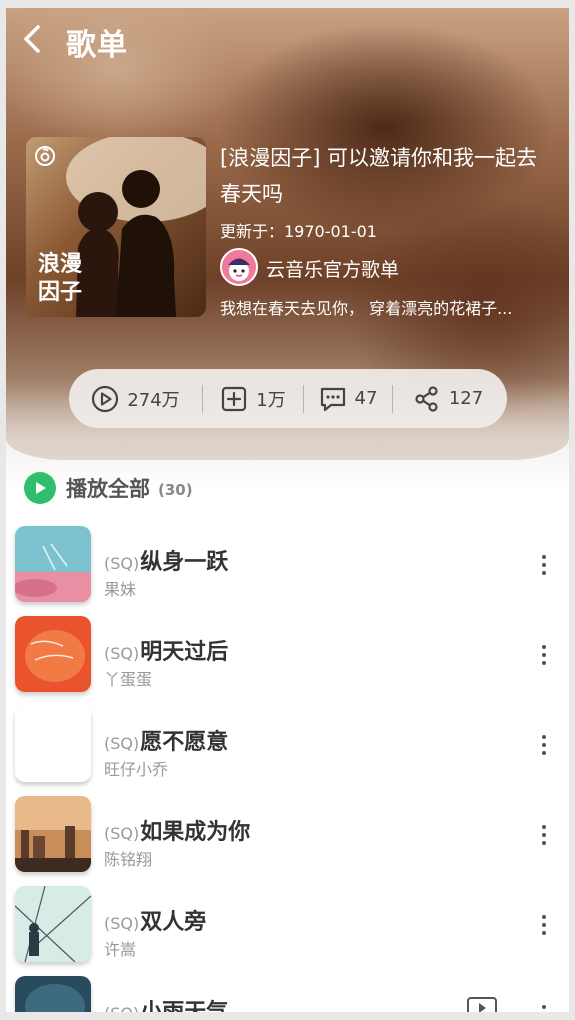  What do you see at coordinates (287, 925) in the screenshot?
I see `song-row: (SQ)双人旁 许嵩` at bounding box center [287, 925].